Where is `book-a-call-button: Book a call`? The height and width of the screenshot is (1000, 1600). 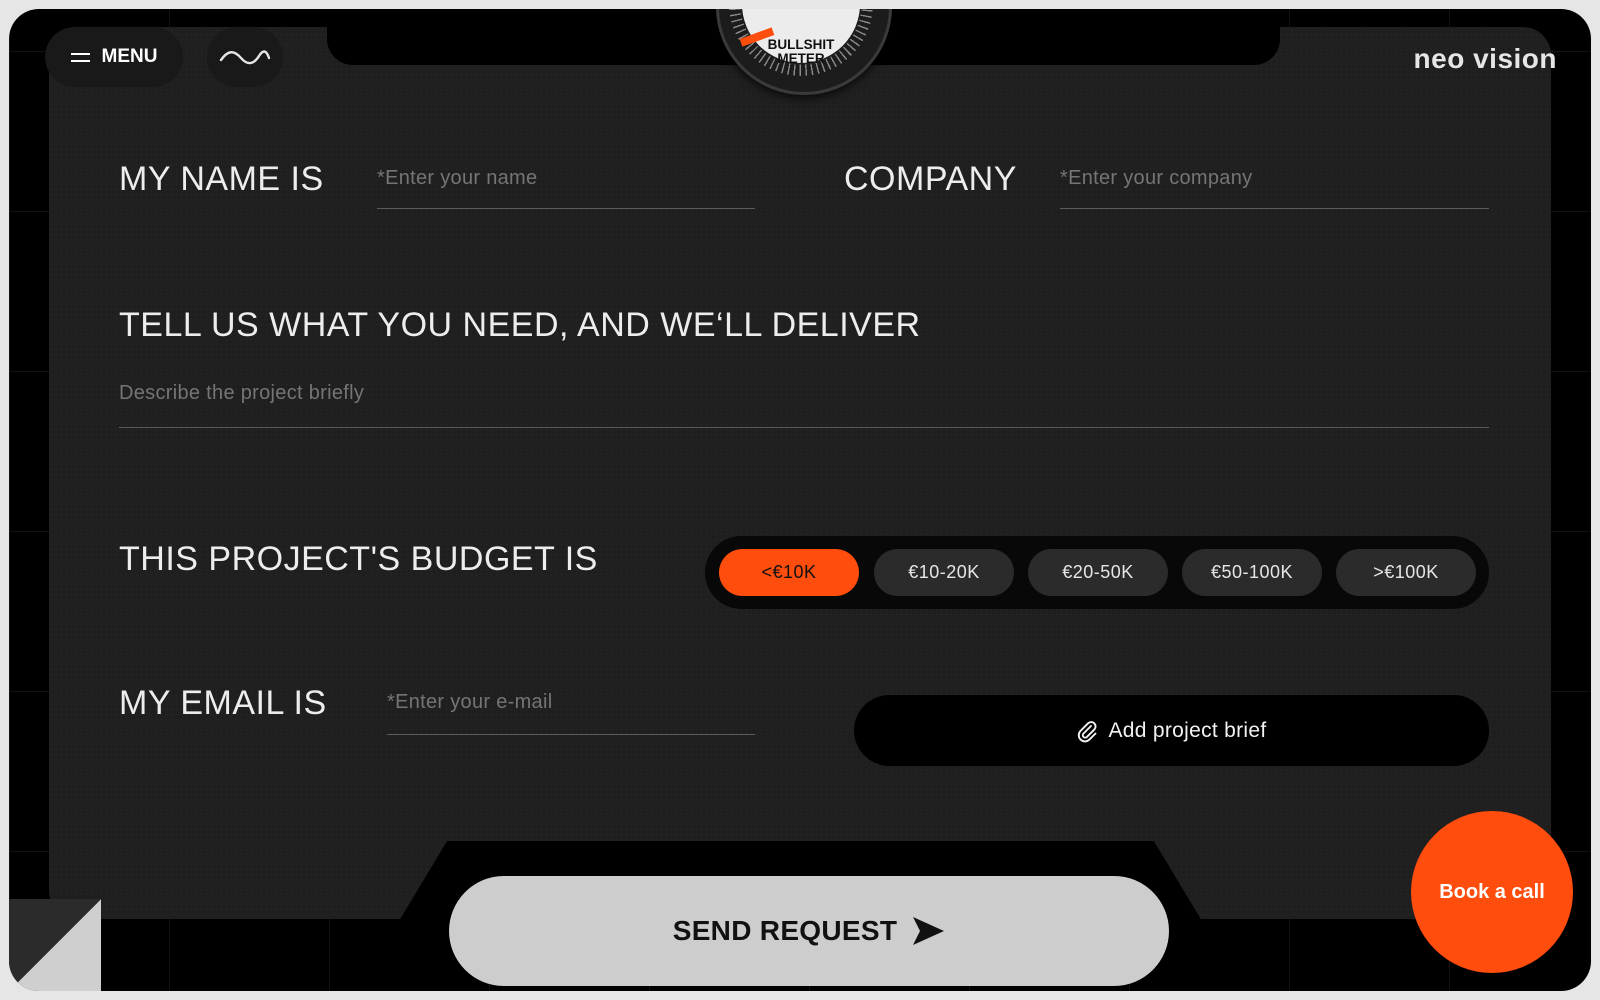
book-a-call-button: Book a call is located at coordinates (1492, 892).